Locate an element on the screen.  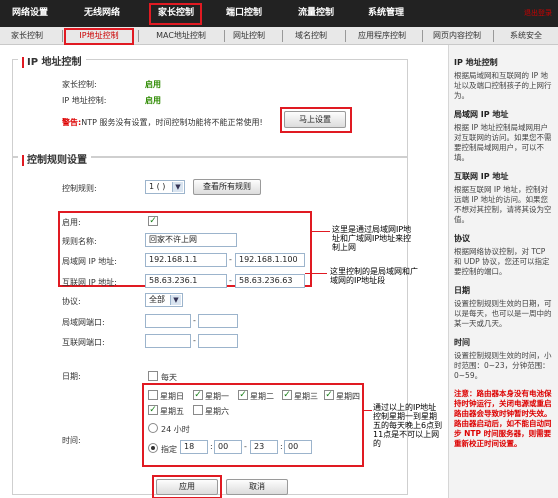
help-title-protocol: 协议 is located at coordinates (462, 238).